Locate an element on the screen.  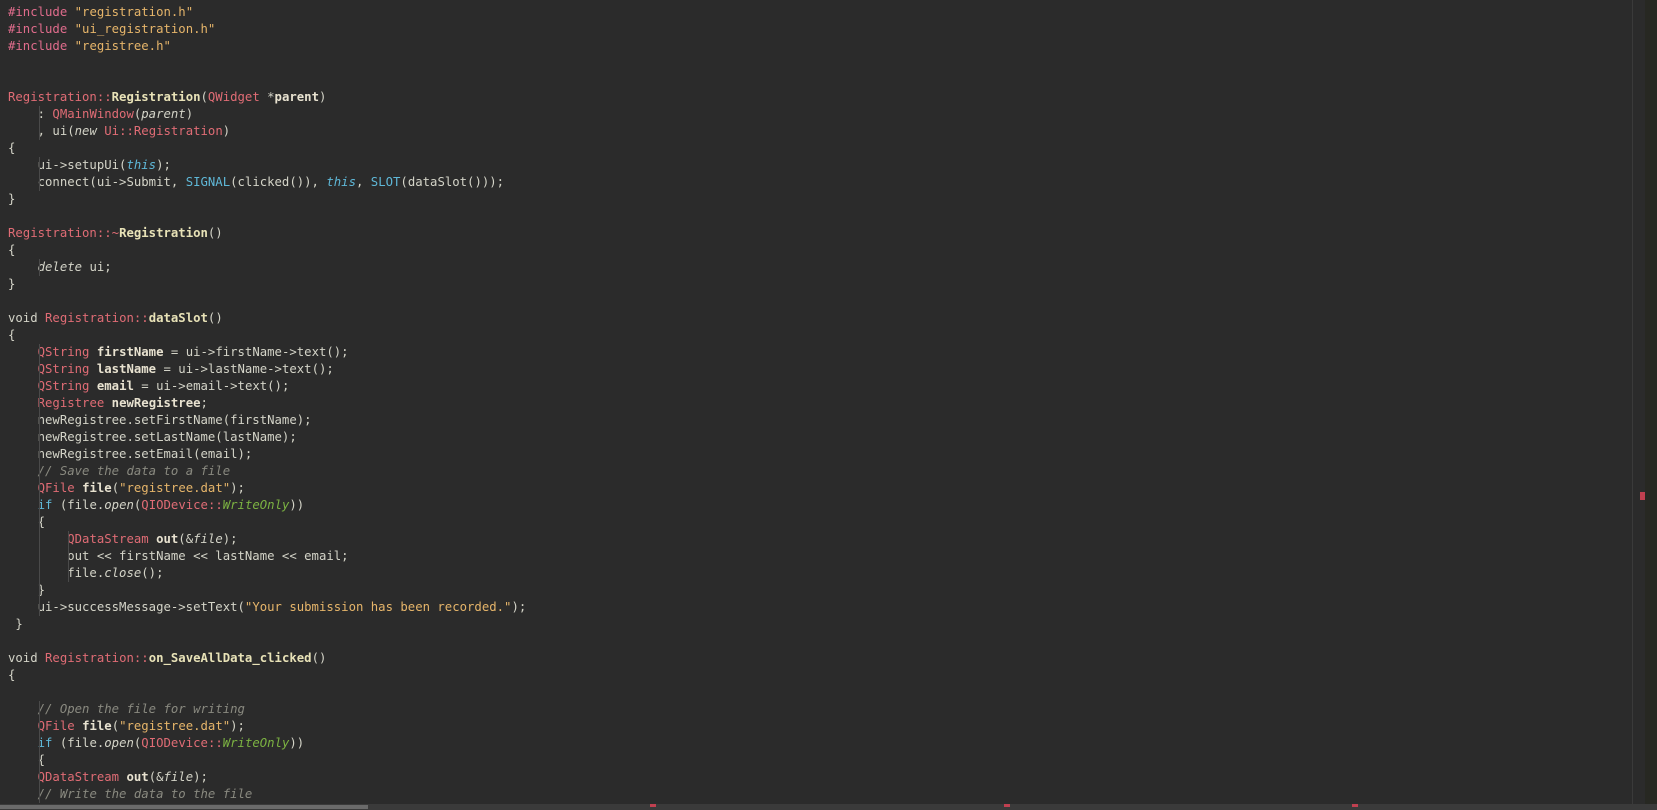
code-line: file.close(); is located at coordinates (267, 573).